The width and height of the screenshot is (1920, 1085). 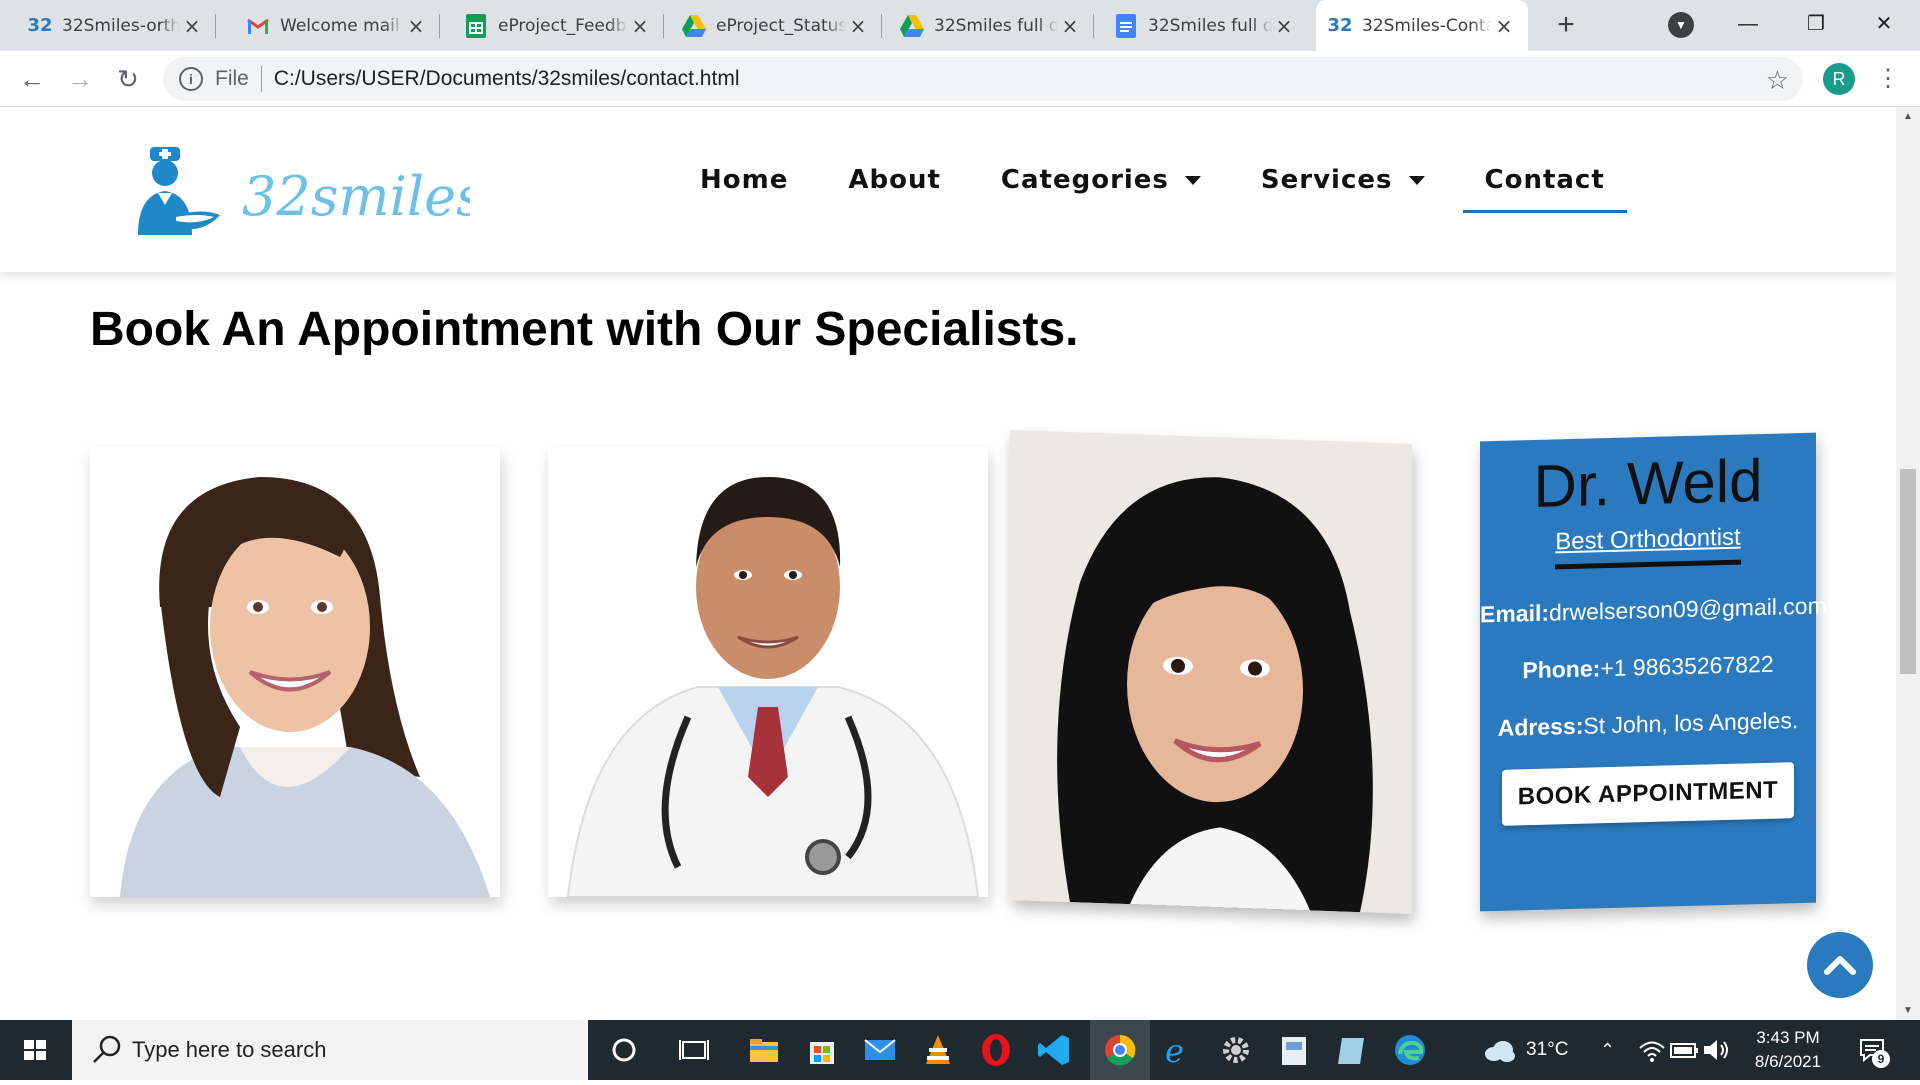 I want to click on chevron-up-icon: ⌃, so click(x=1608, y=1049).